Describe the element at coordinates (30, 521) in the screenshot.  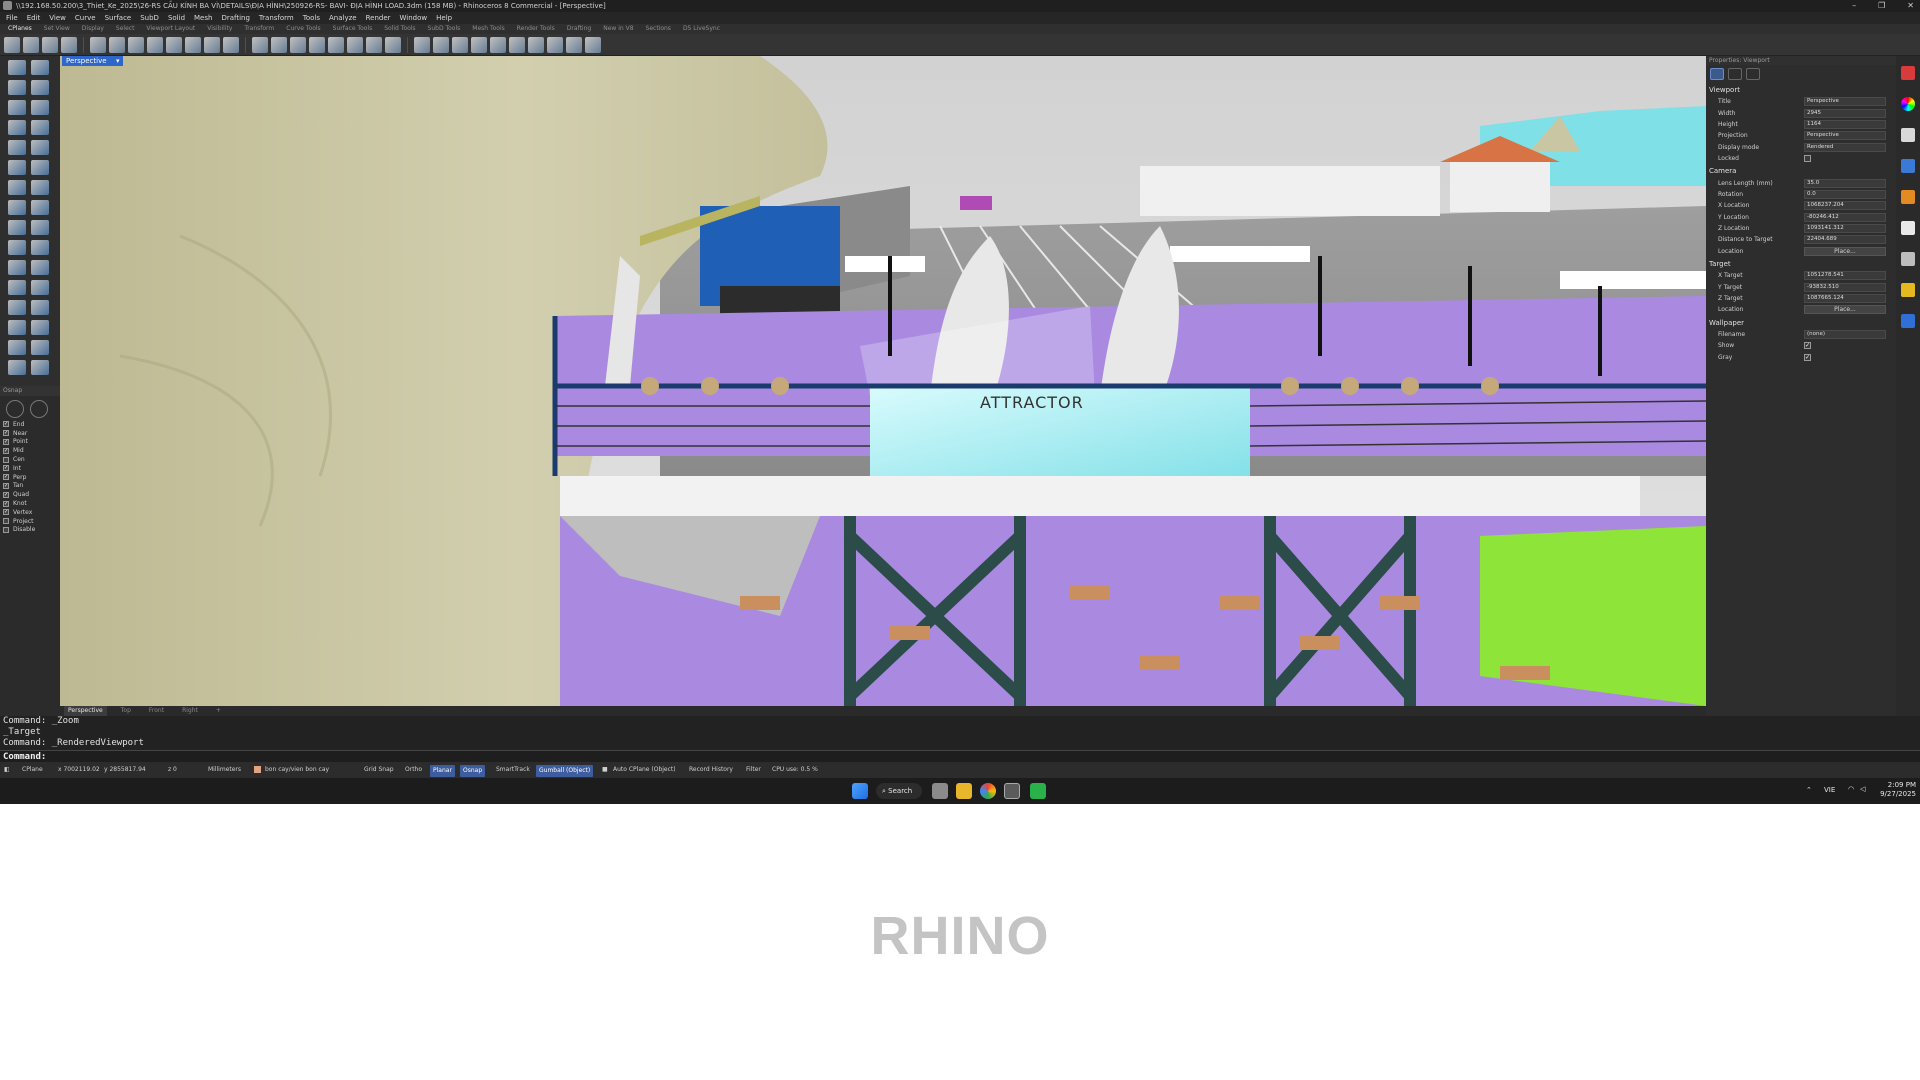
I see `osnap-item-project: Project` at that location.